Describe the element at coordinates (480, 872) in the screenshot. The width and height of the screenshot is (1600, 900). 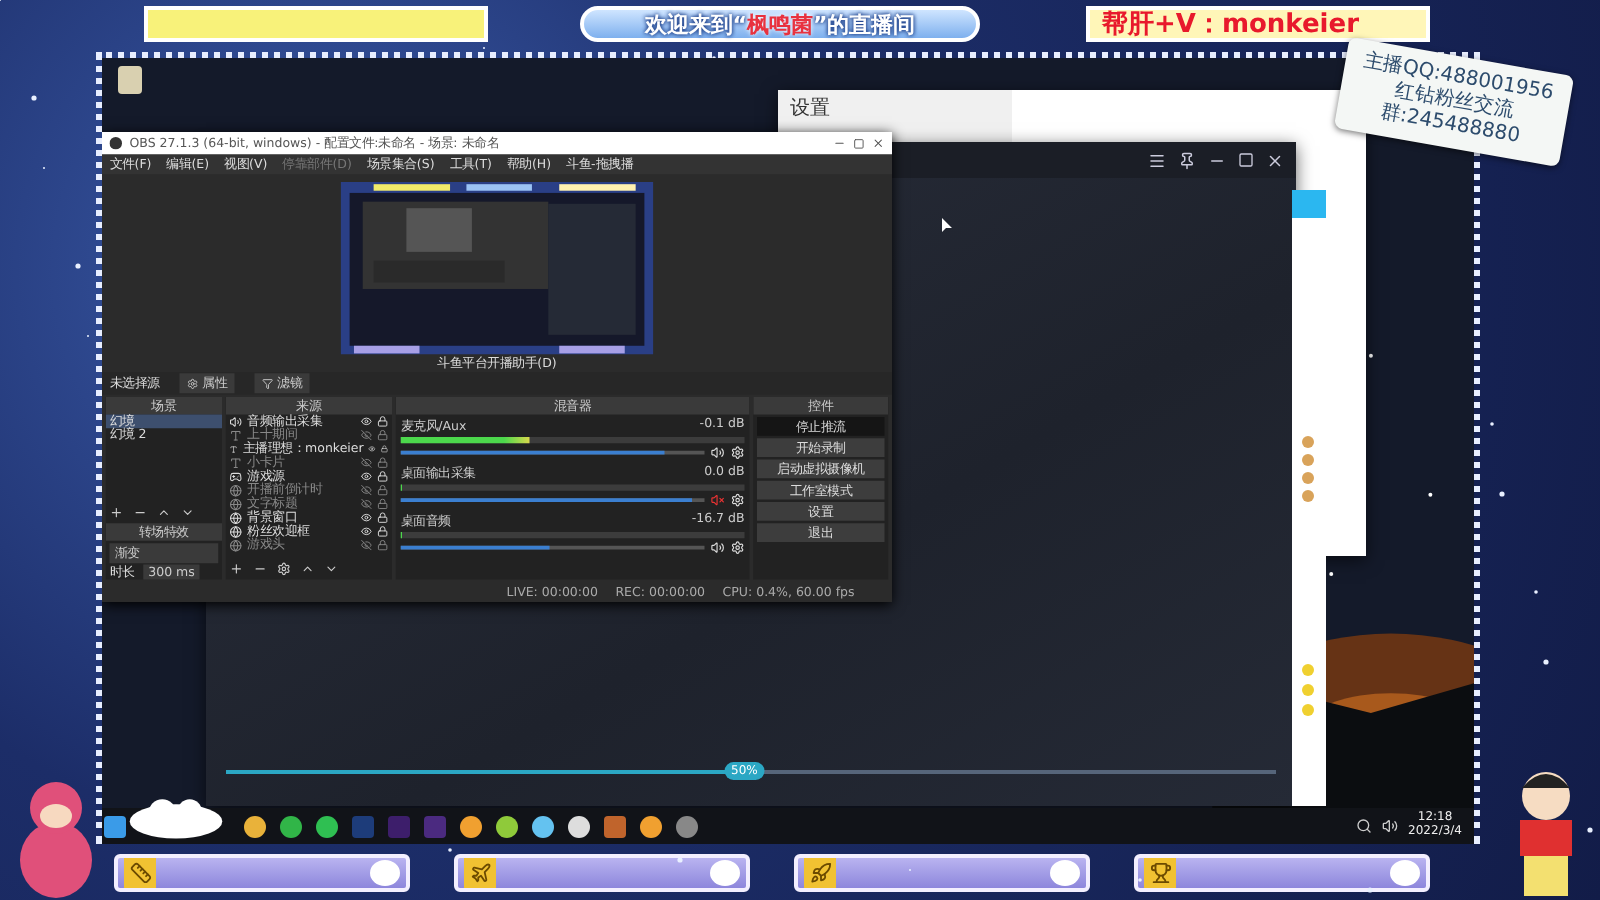
I see `plane-icon` at that location.